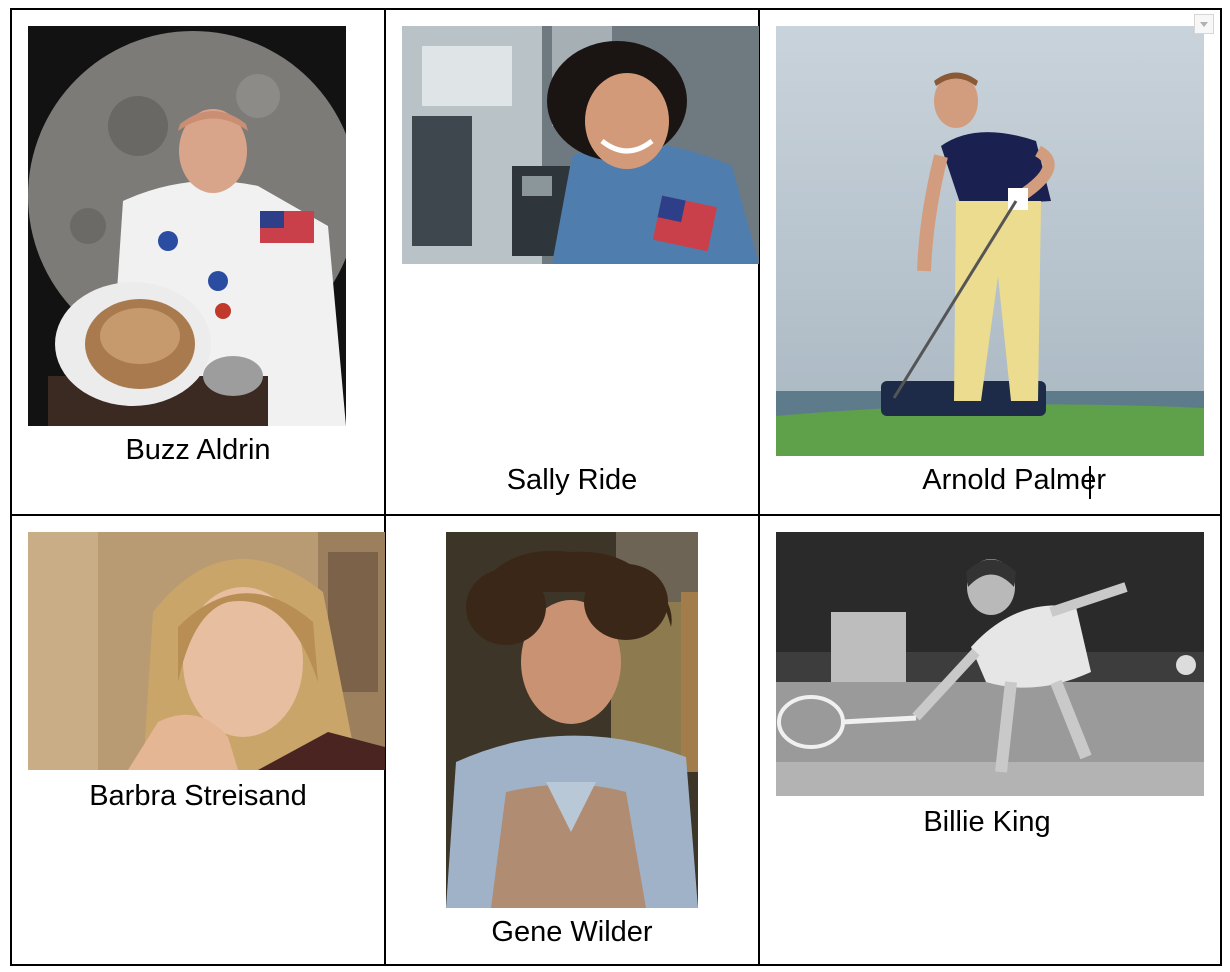  What do you see at coordinates (990, 664) in the screenshot?
I see `billie-king-photo` at bounding box center [990, 664].